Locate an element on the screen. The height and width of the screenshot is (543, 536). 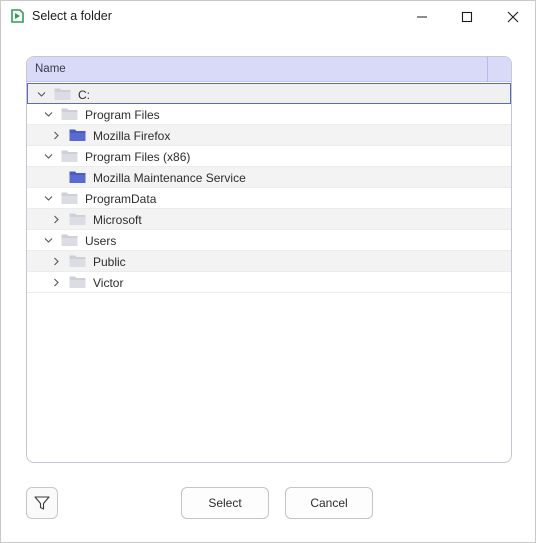
tree-row-label: Victor is located at coordinates (108, 283).